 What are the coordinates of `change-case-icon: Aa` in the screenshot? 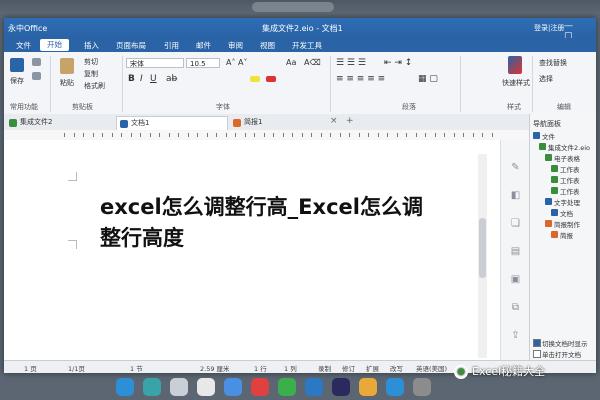 It's located at (291, 62).